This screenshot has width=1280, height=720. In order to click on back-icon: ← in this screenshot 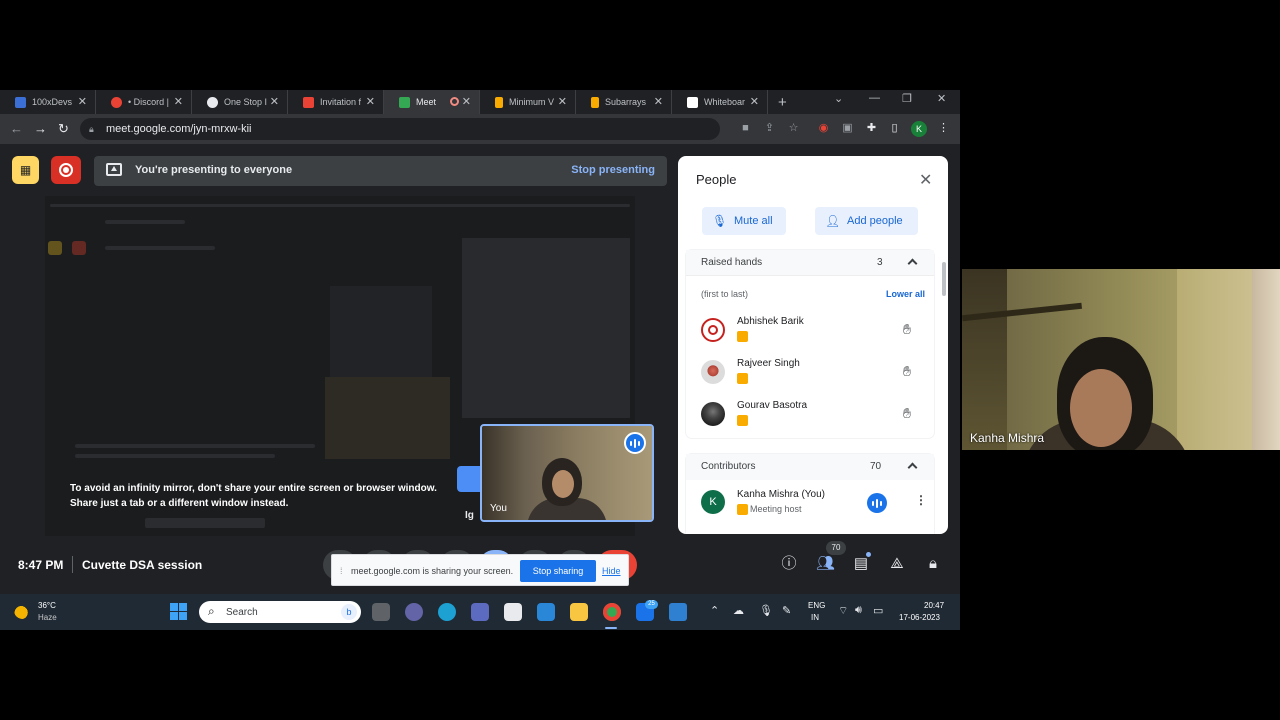, I will do `click(16, 128)`.